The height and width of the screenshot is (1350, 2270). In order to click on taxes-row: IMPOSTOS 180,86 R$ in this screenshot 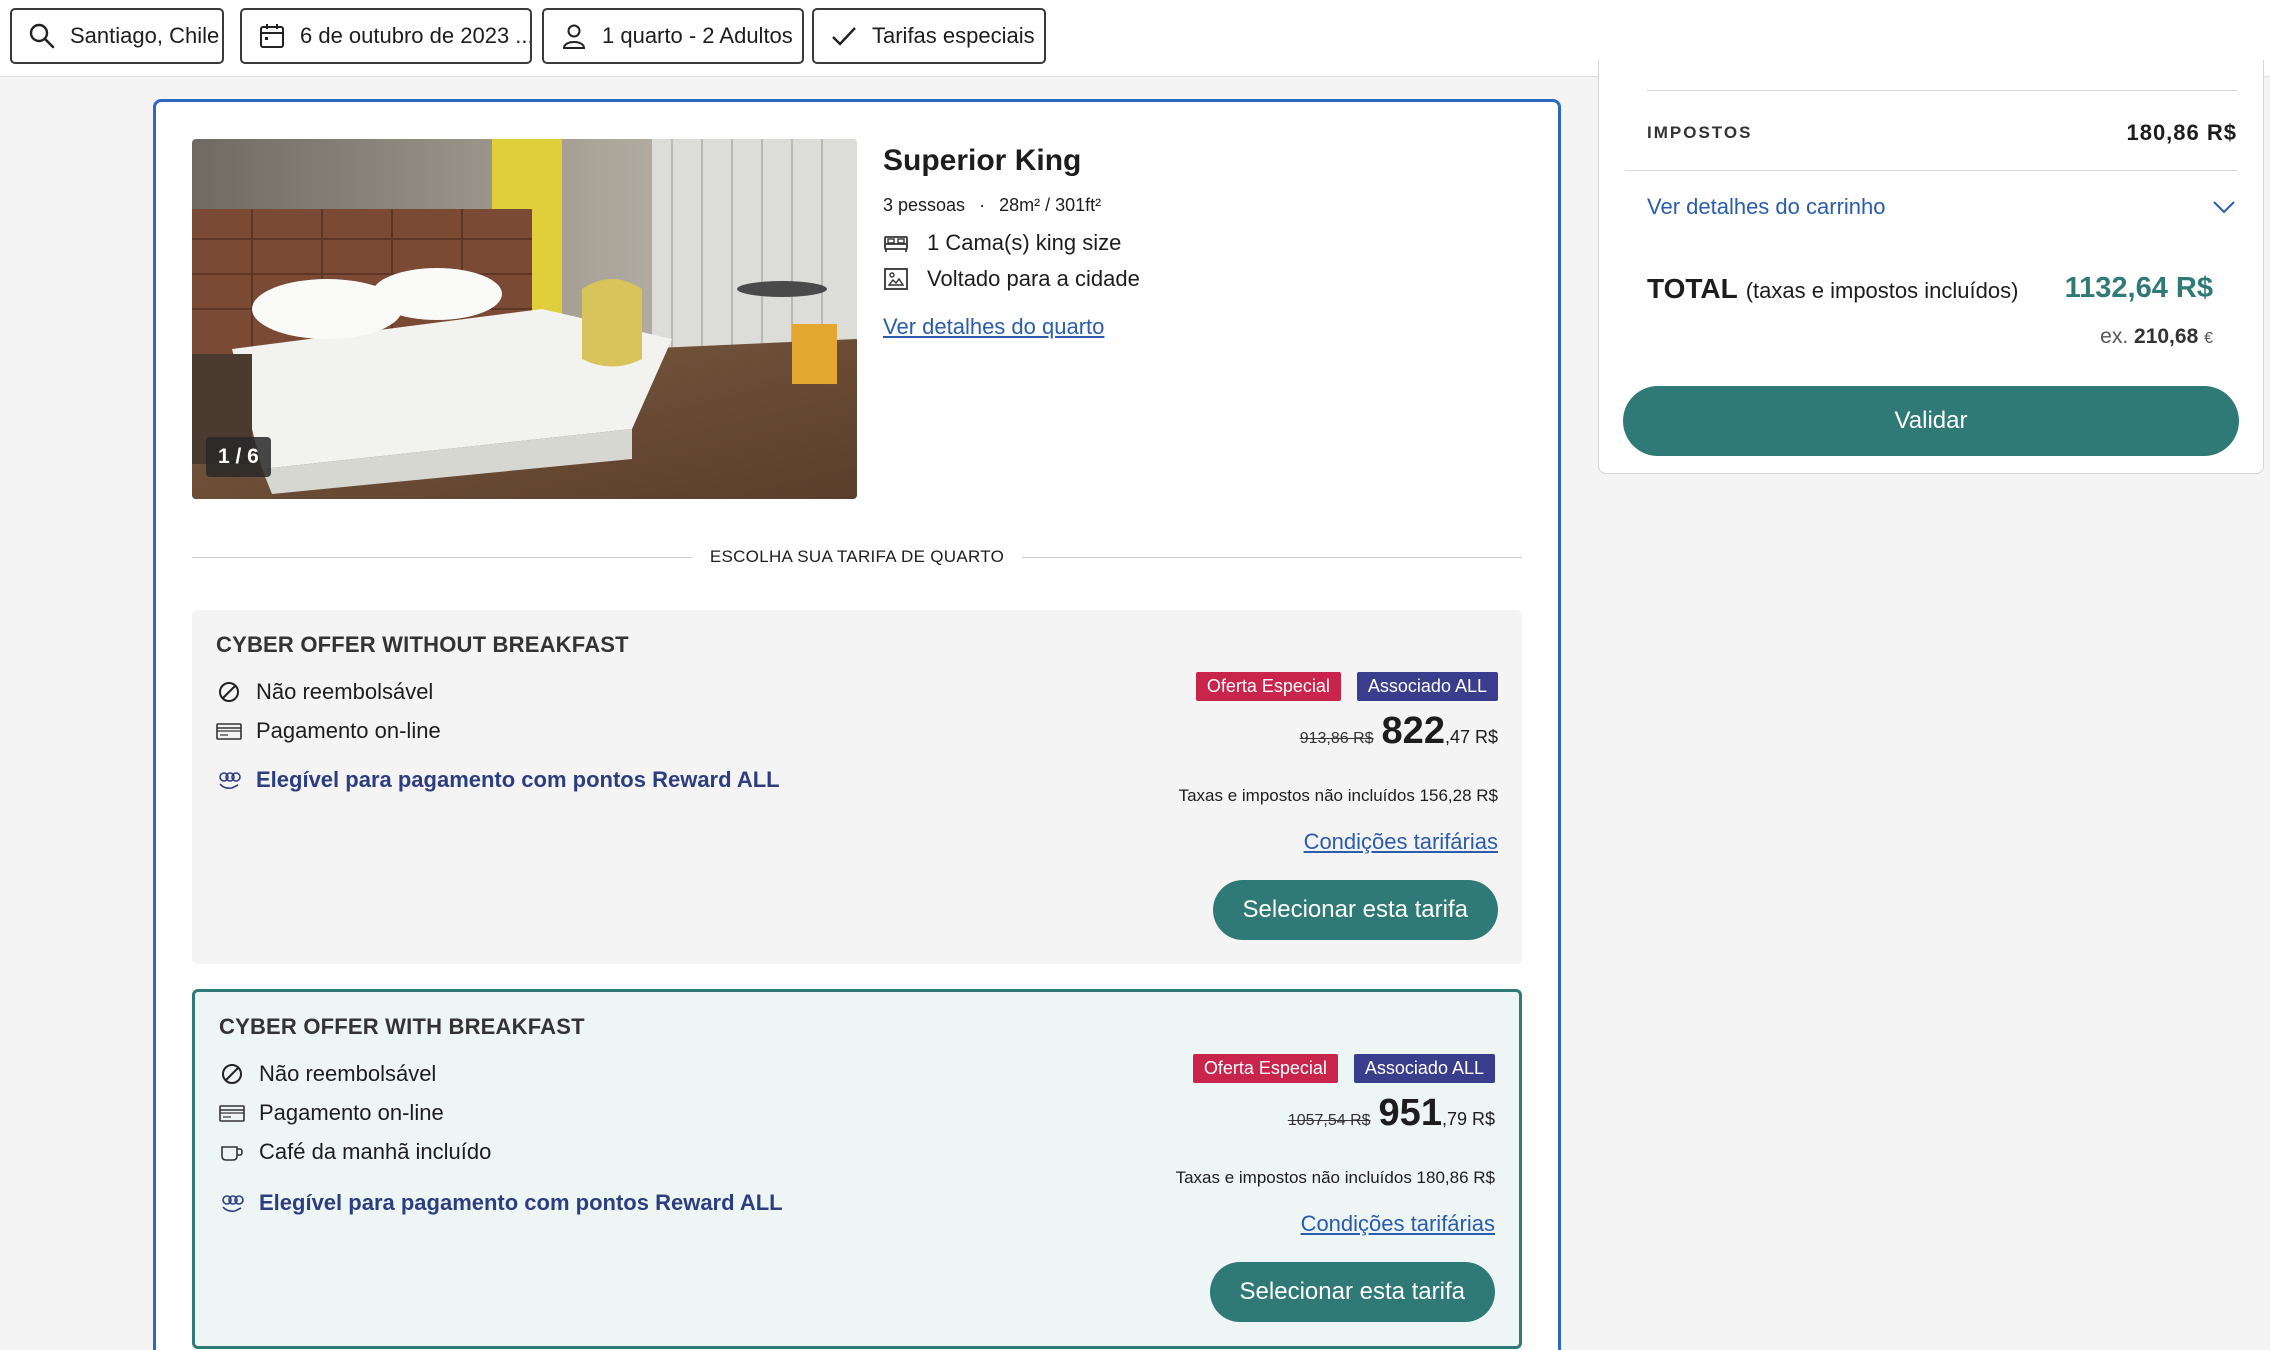, I will do `click(1942, 133)`.